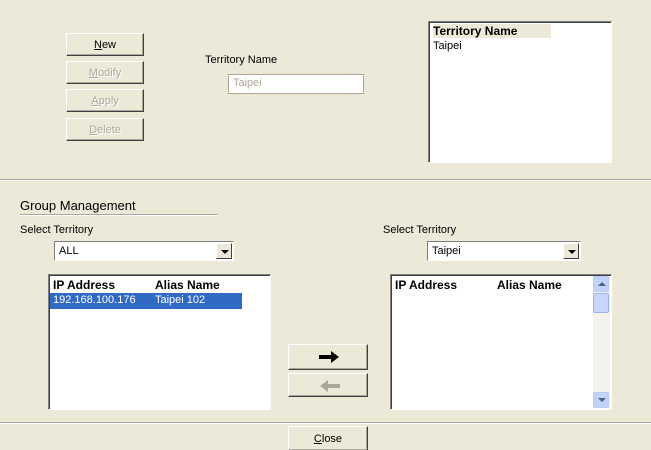  What do you see at coordinates (426, 285) in the screenshot?
I see `right-col-ip-header: IP Address` at bounding box center [426, 285].